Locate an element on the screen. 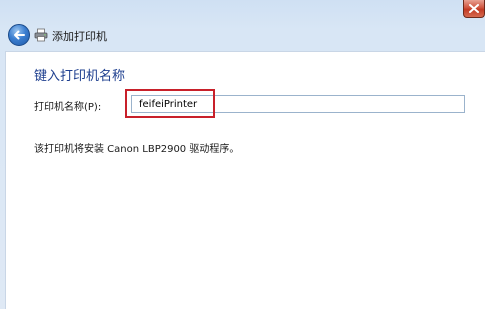  driver-info-text: 该打印机将安装 Canon LBP2900 驱动程序。 is located at coordinates (137, 149).